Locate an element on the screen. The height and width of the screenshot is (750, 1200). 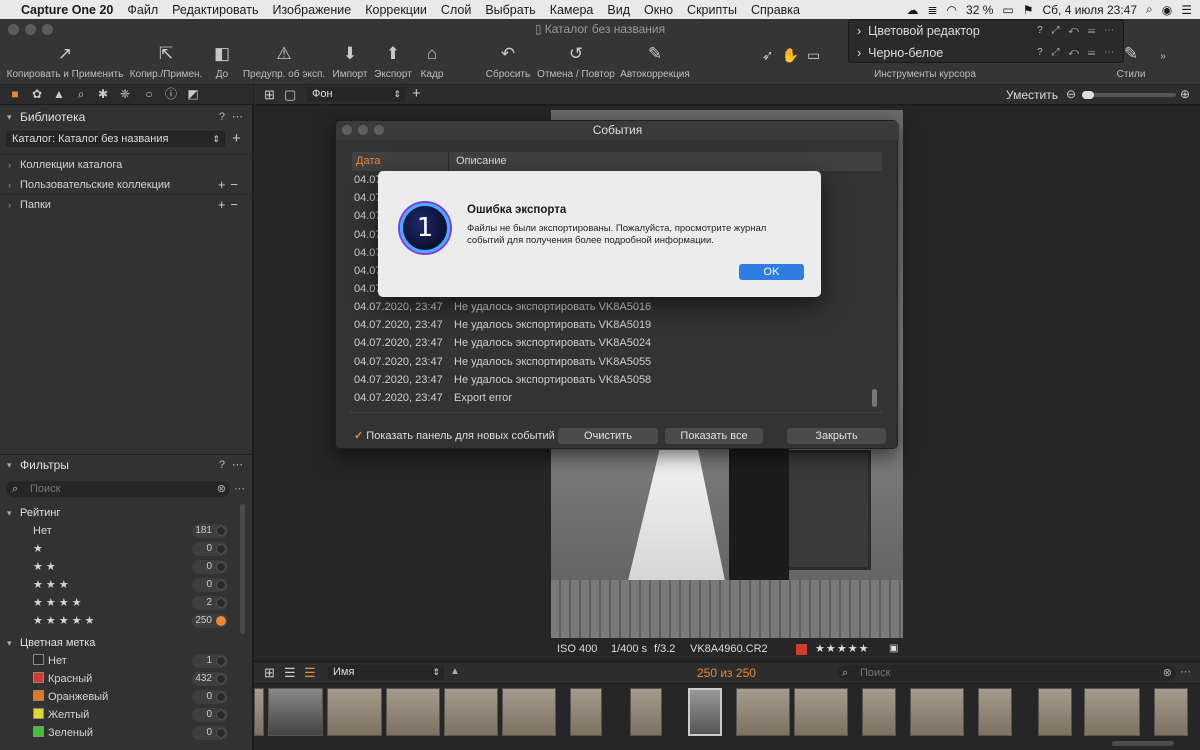
auto-adjust-button: ✎ Автокоррекция is located at coordinates (655, 61).